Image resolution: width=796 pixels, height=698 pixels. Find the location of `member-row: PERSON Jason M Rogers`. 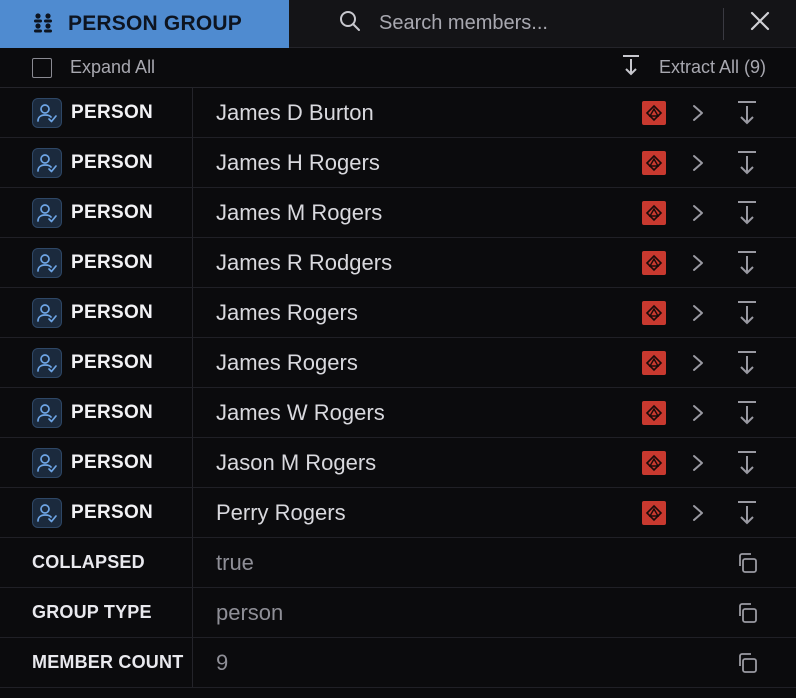

member-row: PERSON Jason M Rogers is located at coordinates (398, 463).